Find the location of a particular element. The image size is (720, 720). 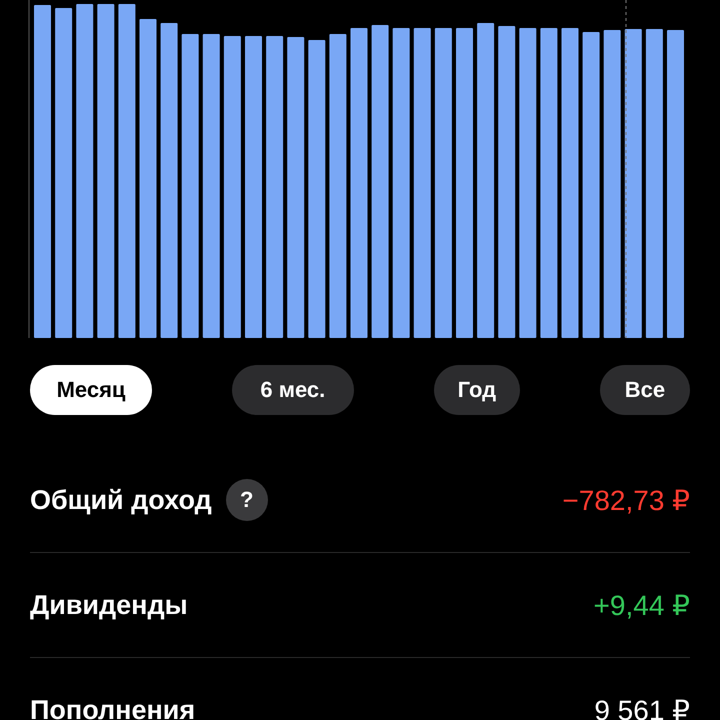

summary-label: Пополнения is located at coordinates (113, 707).